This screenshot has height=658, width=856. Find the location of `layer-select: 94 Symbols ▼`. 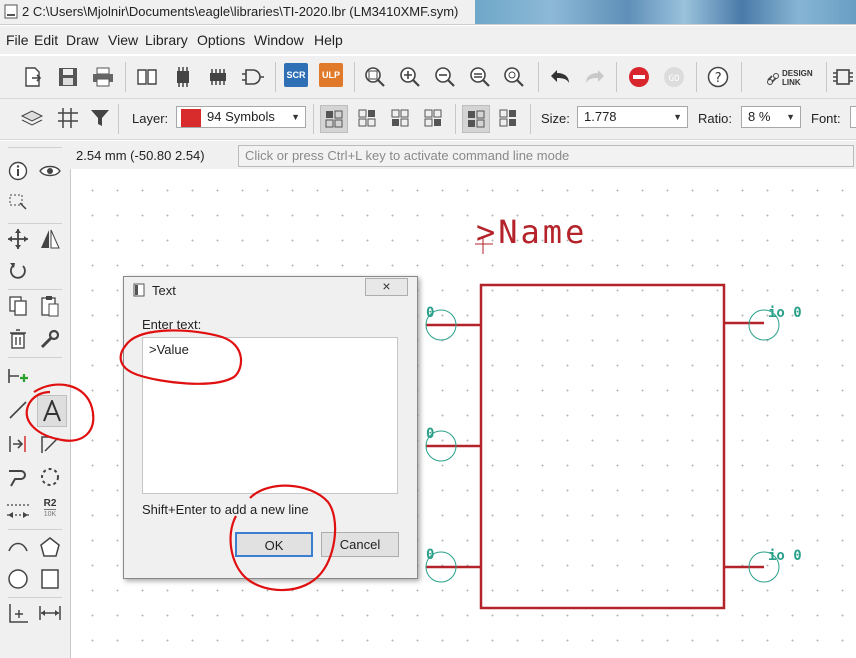

layer-select: 94 Symbols ▼ is located at coordinates (241, 117).